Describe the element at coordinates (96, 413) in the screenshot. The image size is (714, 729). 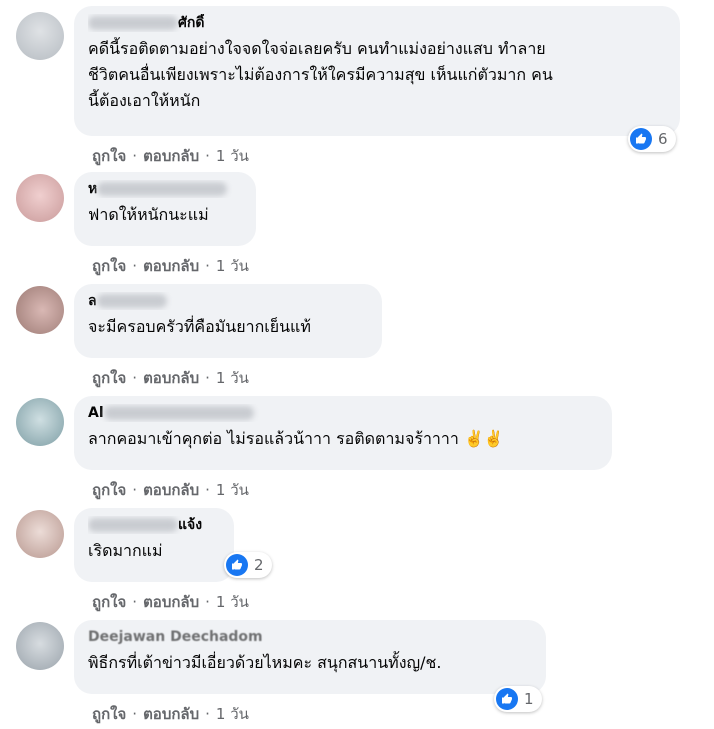
I see `commenter-name-text: Al` at that location.